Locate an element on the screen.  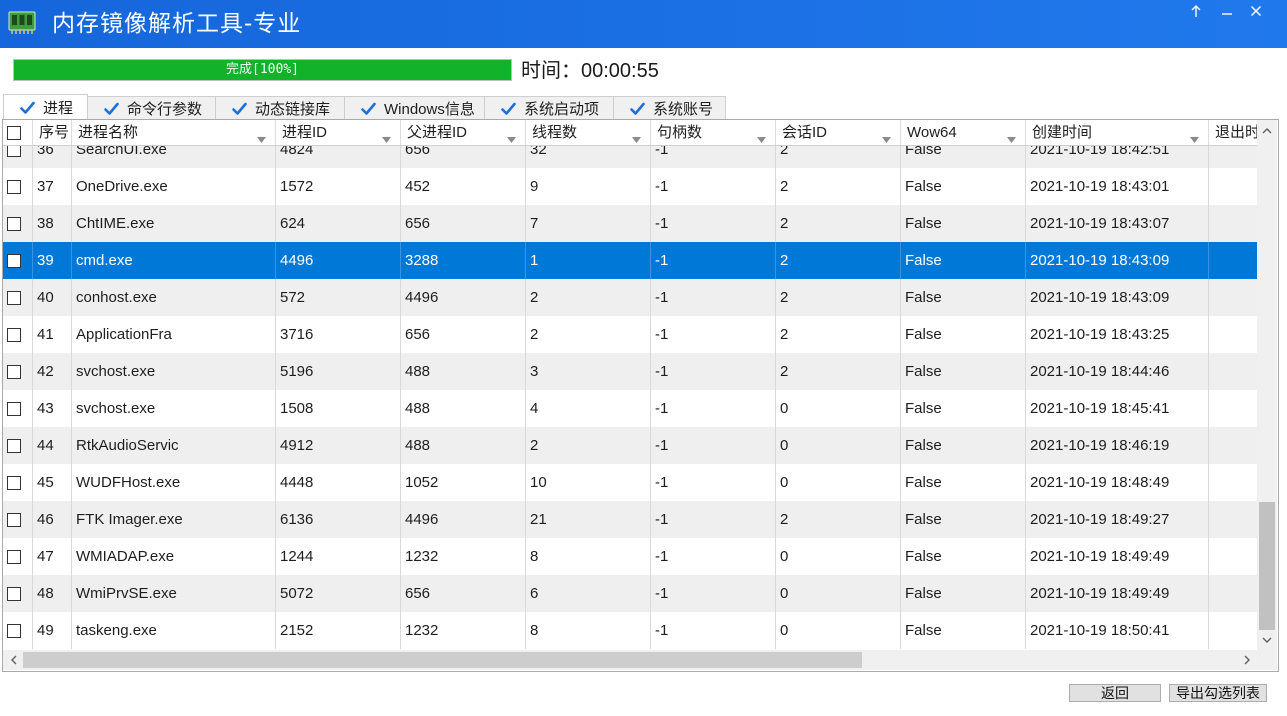
thread-count-cell: 4 is located at coordinates (588, 408).